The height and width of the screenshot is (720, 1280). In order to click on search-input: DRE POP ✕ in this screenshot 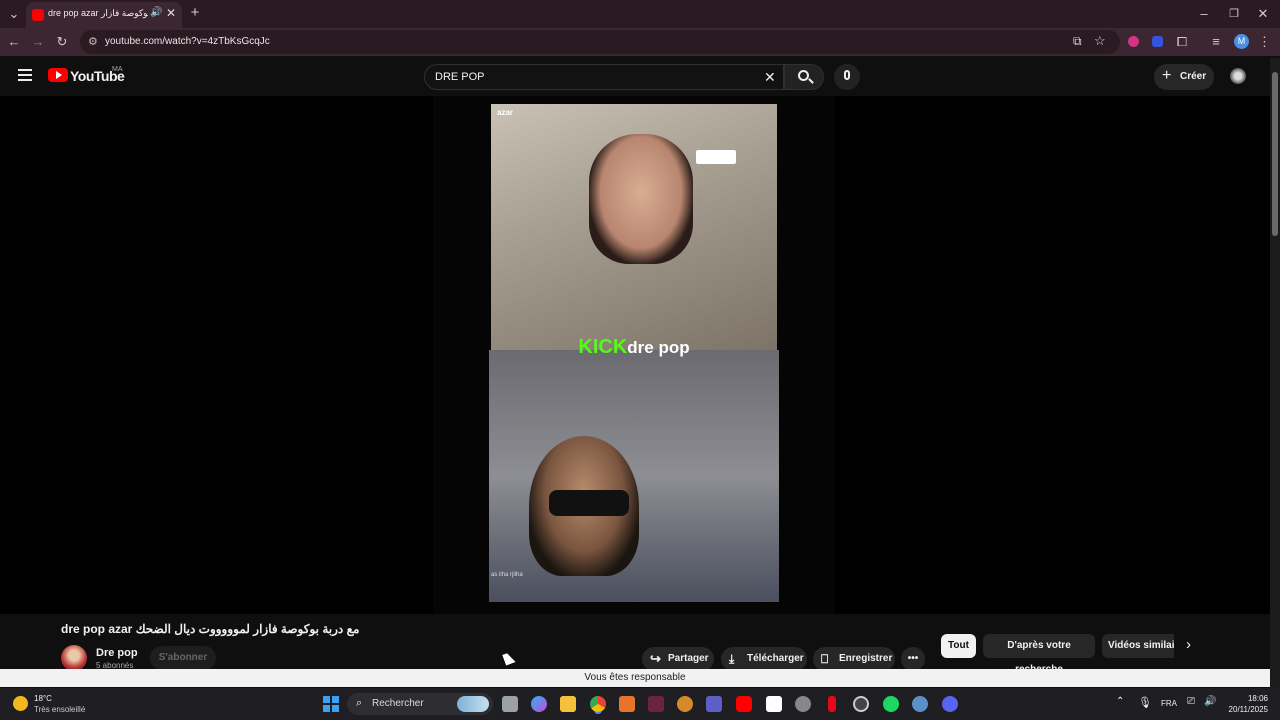, I will do `click(604, 77)`.